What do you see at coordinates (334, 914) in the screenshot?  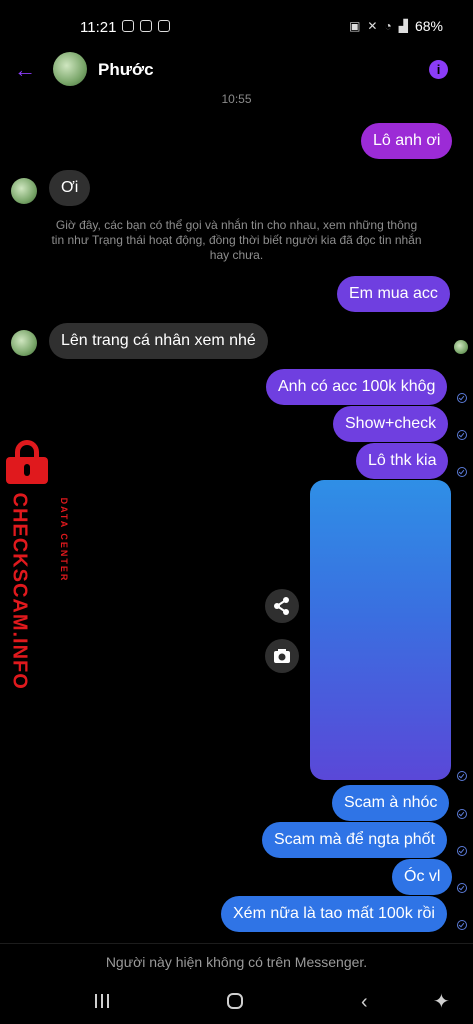 I see `message-bubble: Xém nữa là tao mất 100k rồi` at bounding box center [334, 914].